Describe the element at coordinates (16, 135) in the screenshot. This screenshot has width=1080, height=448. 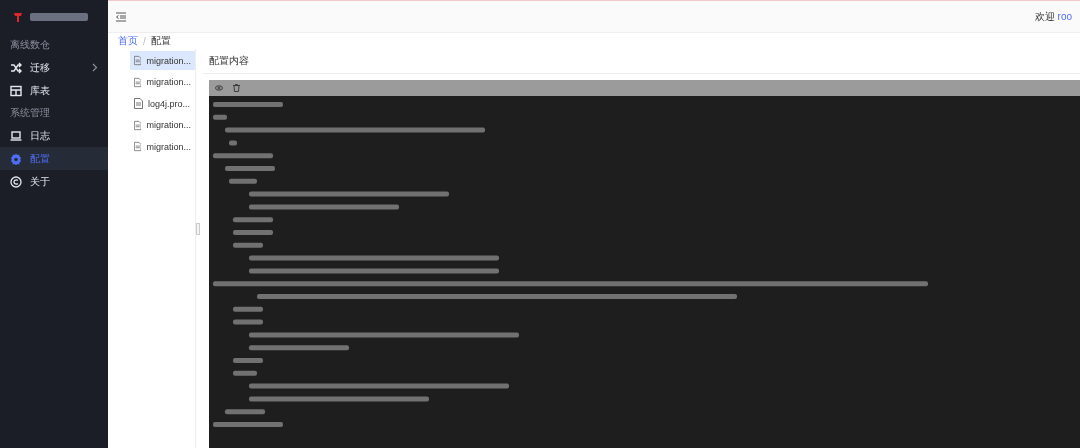
I see `laptop-icon` at that location.